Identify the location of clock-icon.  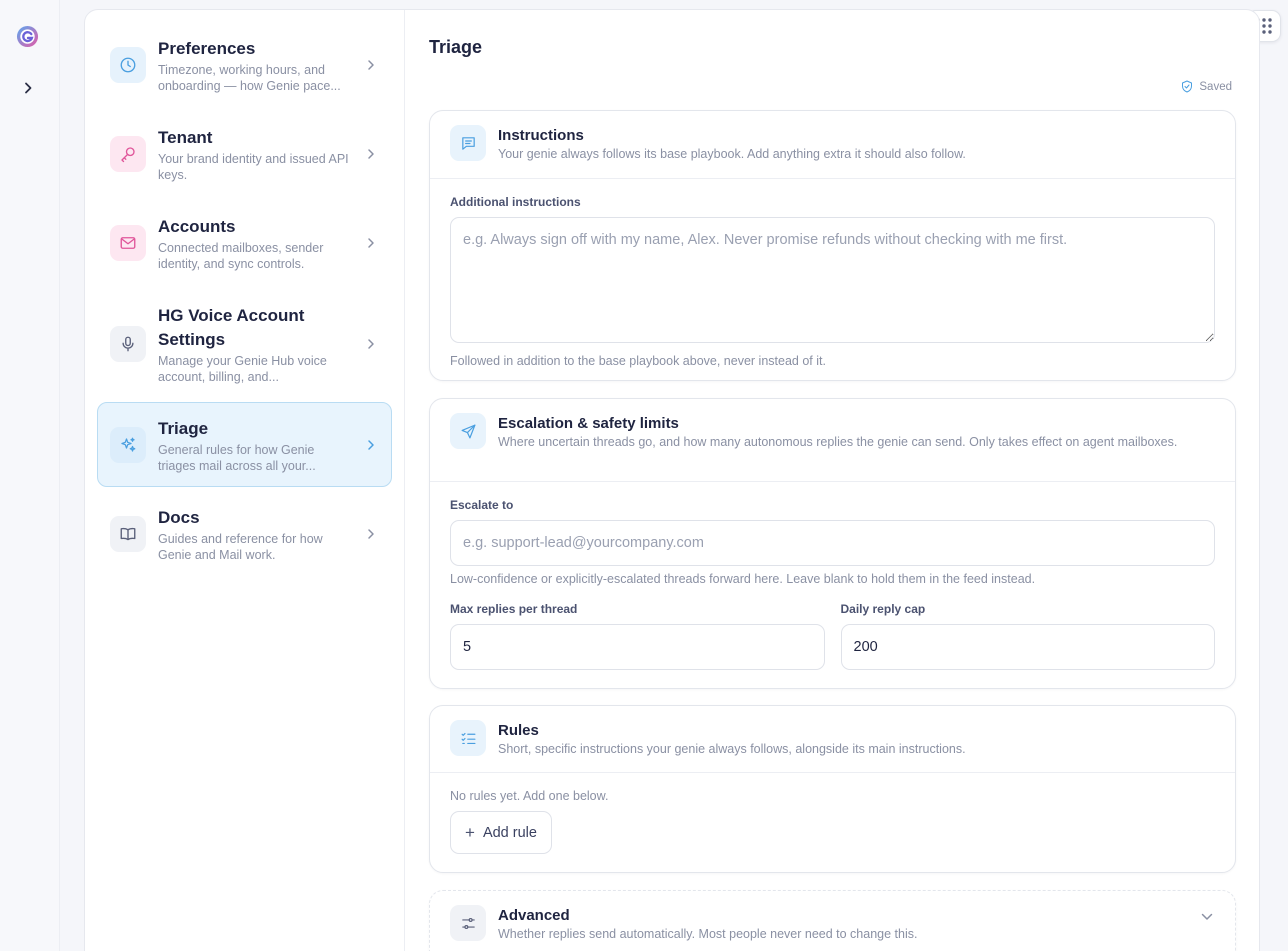
(128, 65).